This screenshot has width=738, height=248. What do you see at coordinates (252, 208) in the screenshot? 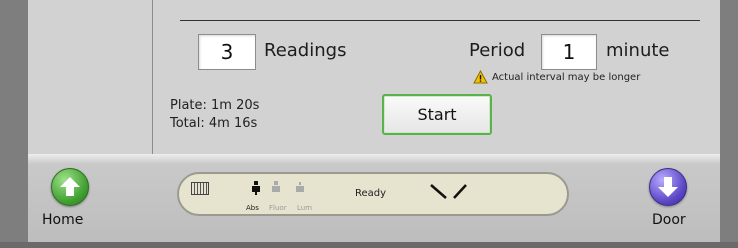
I see `mode-label-abs: Abs` at bounding box center [252, 208].